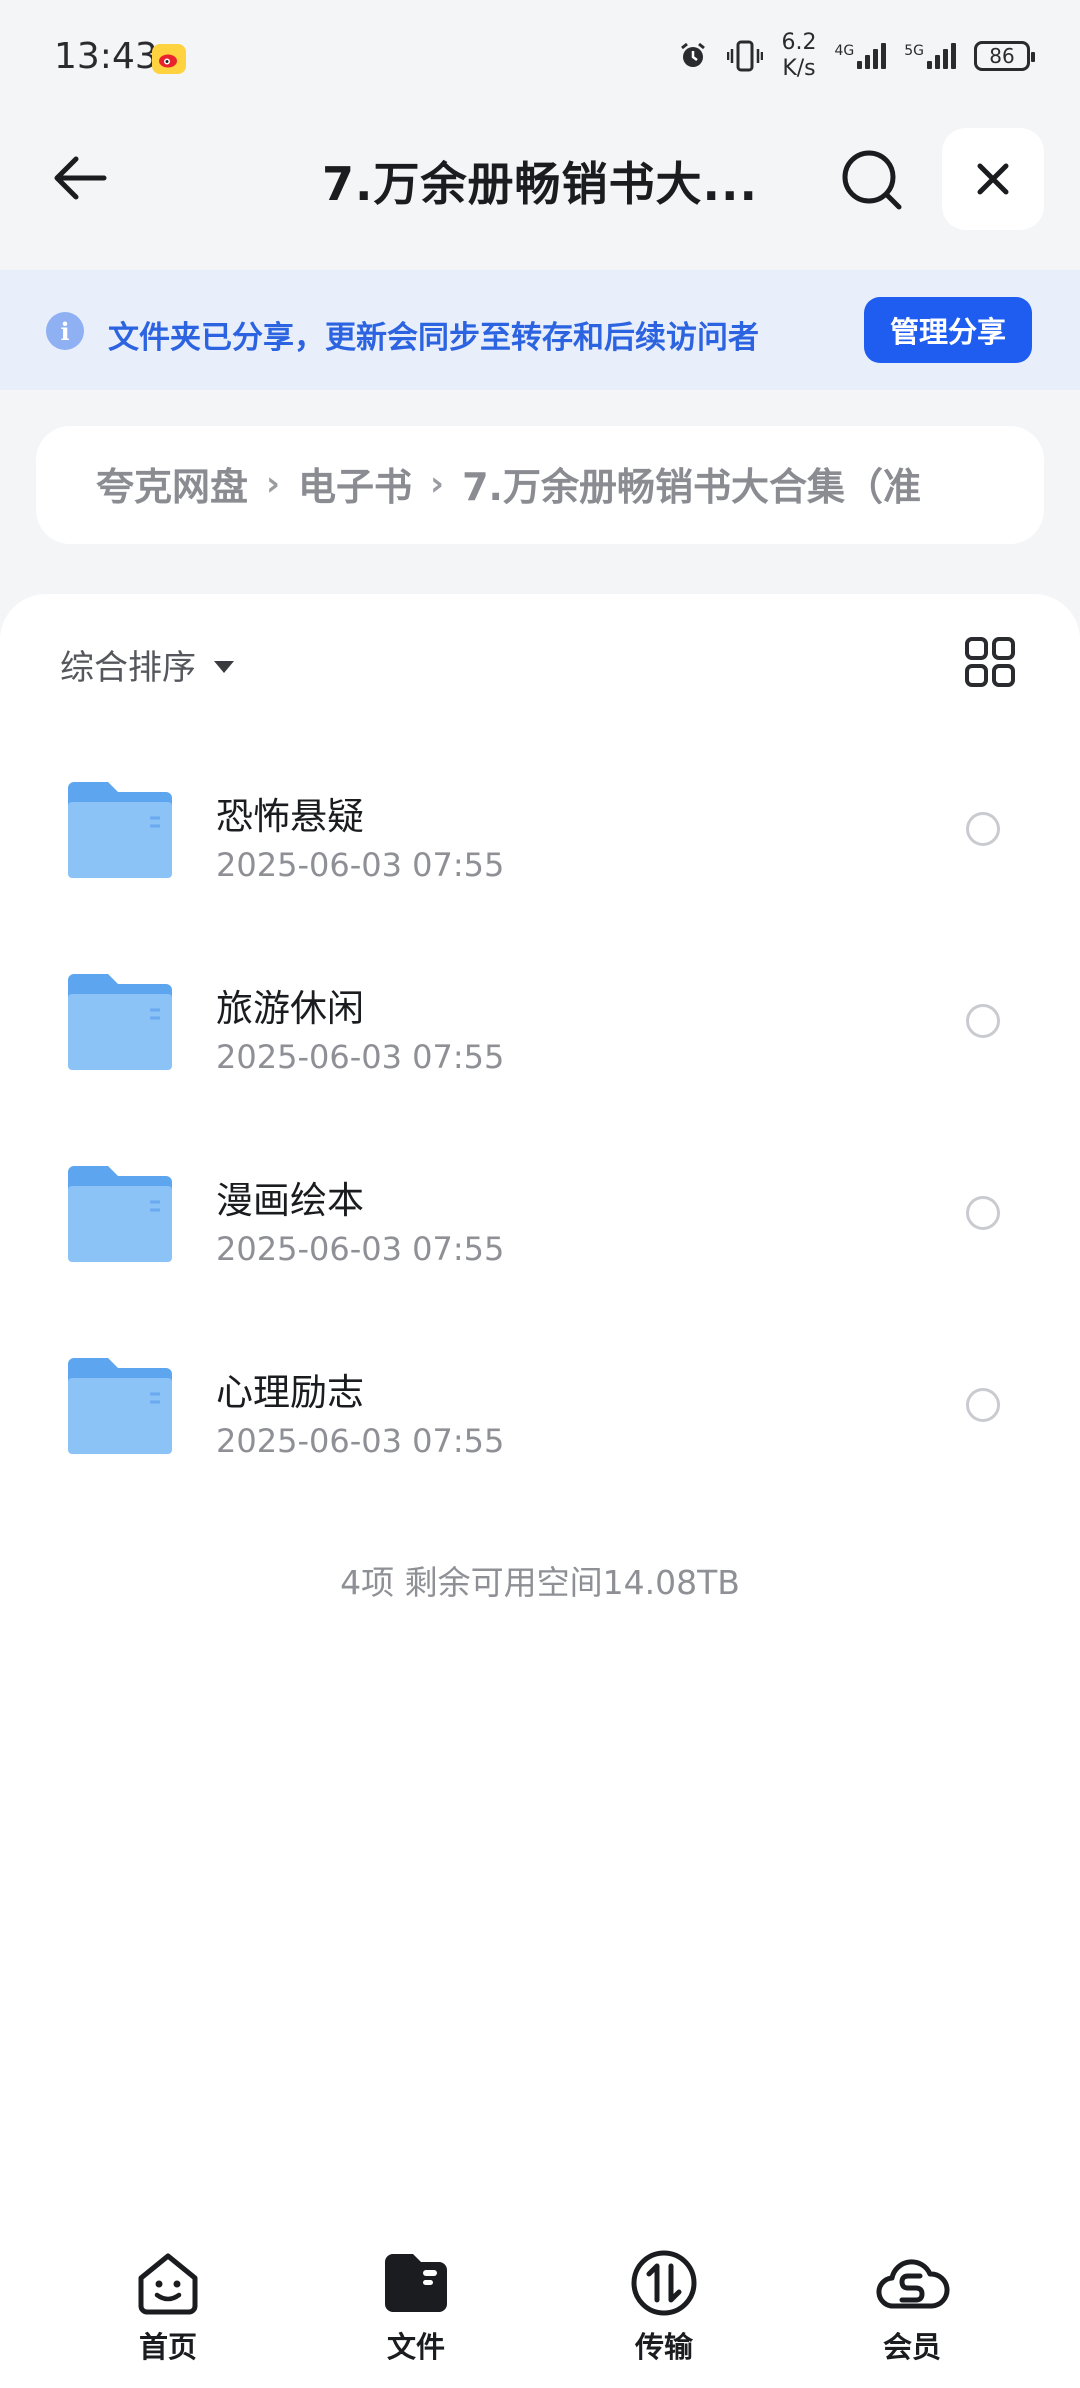 This screenshot has height=2388, width=1080. What do you see at coordinates (540, 1582) in the screenshot?
I see `storage-summary: 4项 剩余可用空间14.08TB` at bounding box center [540, 1582].